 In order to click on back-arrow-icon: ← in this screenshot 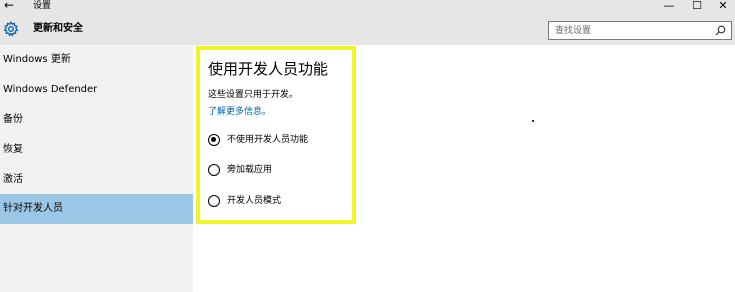, I will do `click(13, 6)`.